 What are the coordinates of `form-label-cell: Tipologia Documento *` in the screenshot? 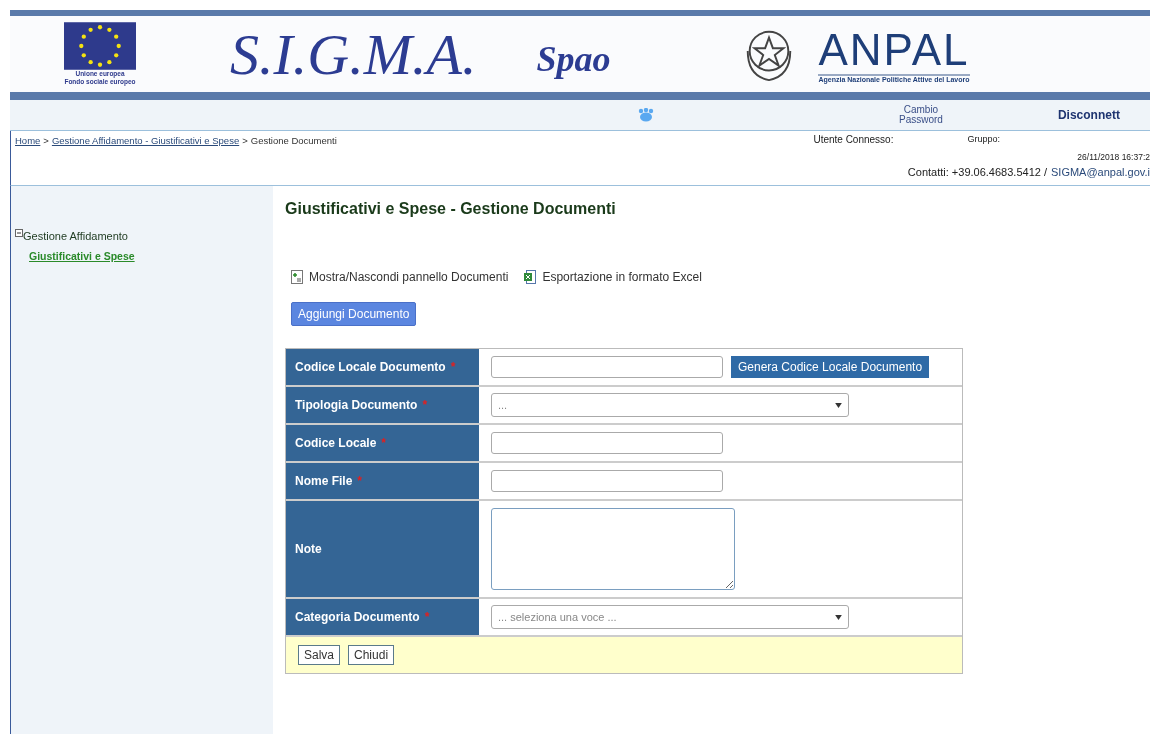 It's located at (382, 405).